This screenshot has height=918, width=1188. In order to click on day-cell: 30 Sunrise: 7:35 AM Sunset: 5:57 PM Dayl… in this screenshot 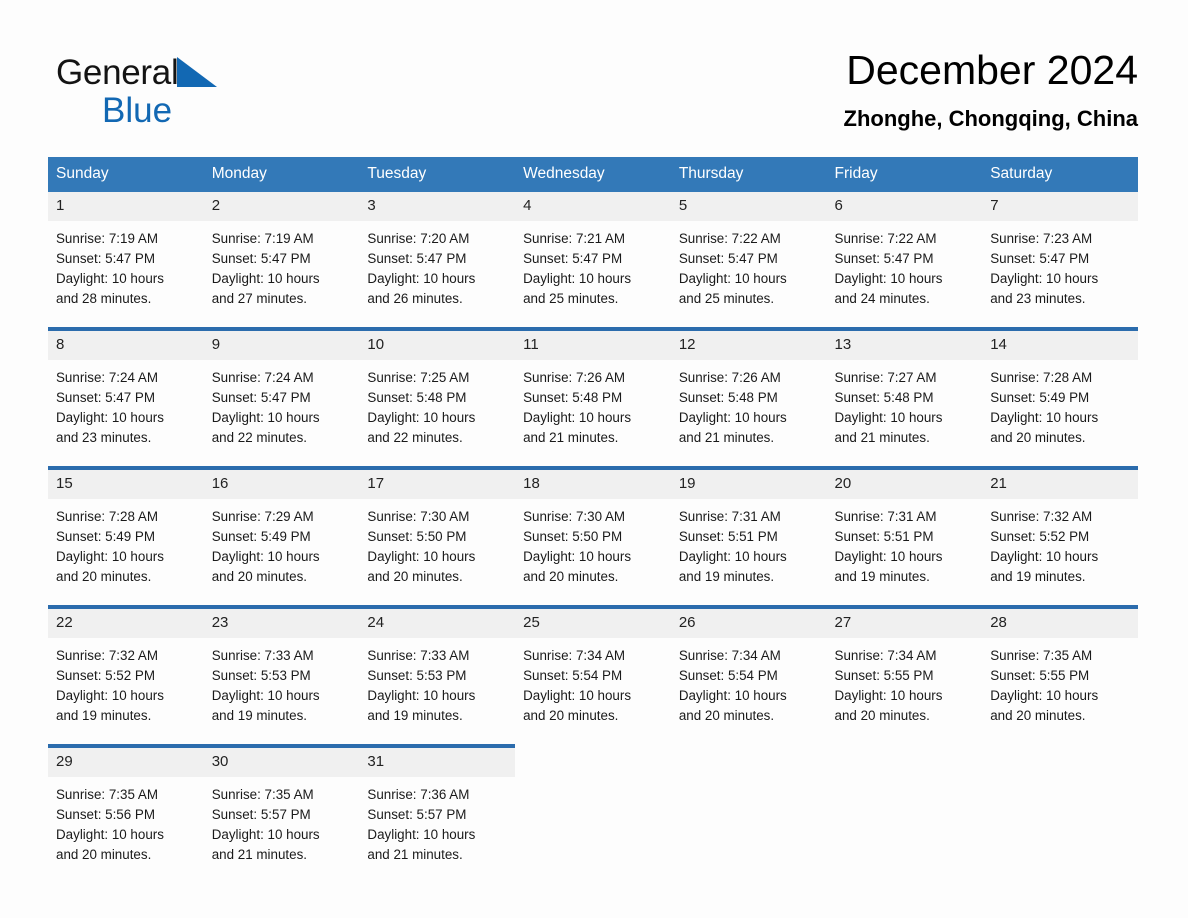, I will do `click(281, 815)`.